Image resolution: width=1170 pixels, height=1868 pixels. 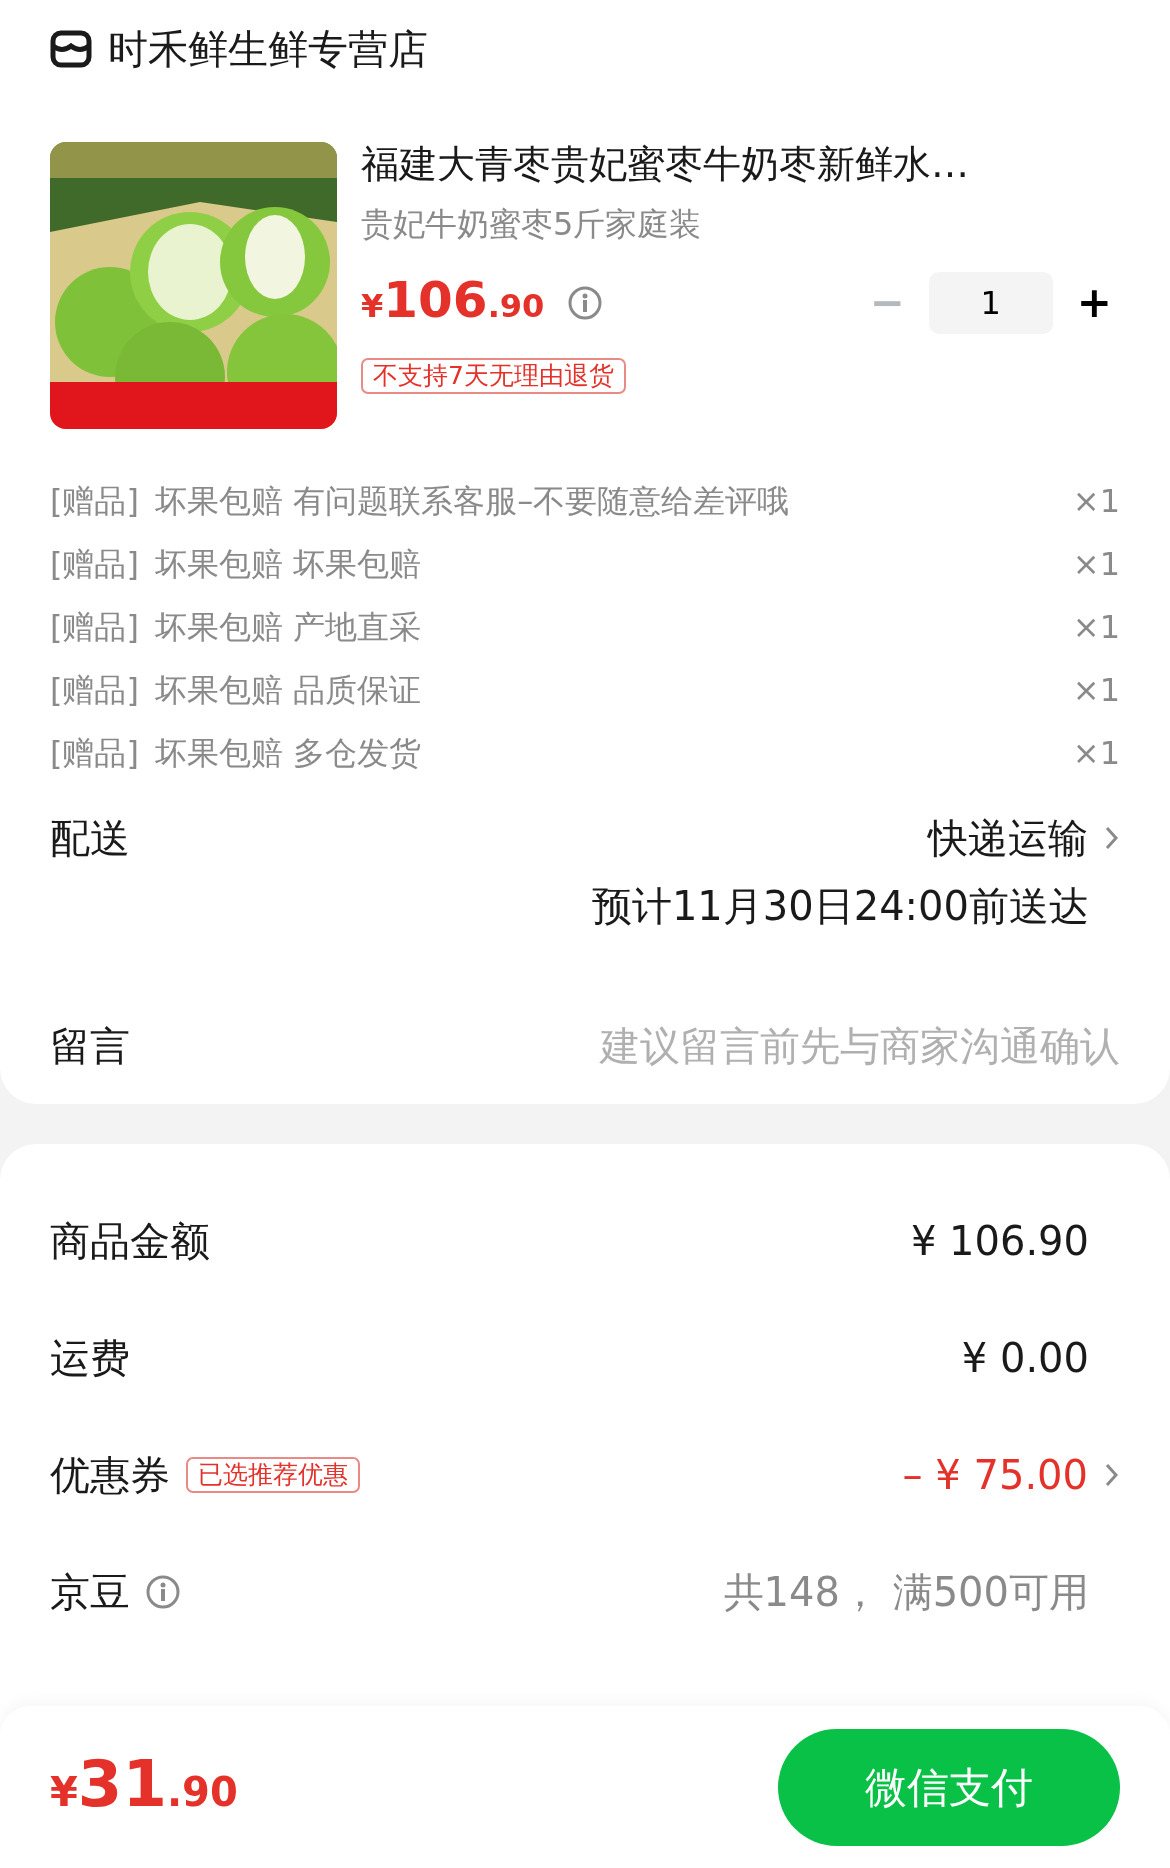 What do you see at coordinates (71, 49) in the screenshot?
I see `store-icon` at bounding box center [71, 49].